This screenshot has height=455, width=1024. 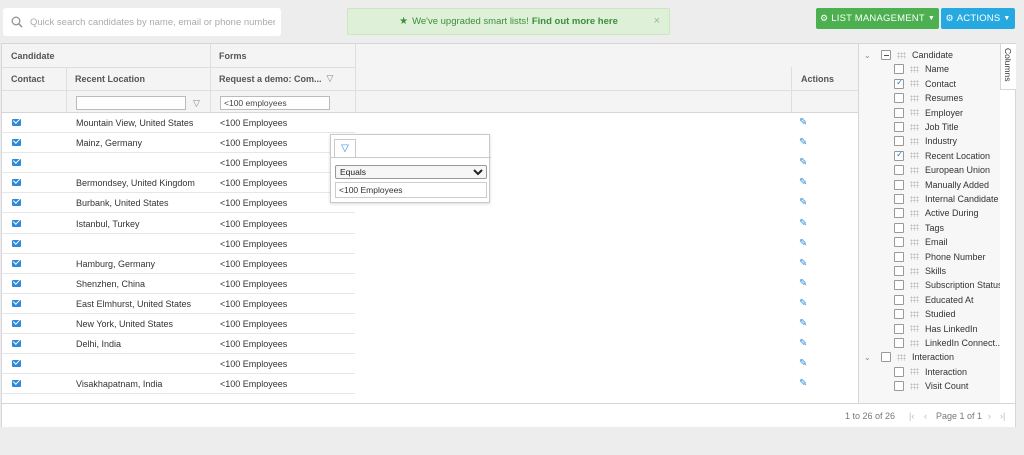 I want to click on close-icon: ×, so click(x=657, y=21).